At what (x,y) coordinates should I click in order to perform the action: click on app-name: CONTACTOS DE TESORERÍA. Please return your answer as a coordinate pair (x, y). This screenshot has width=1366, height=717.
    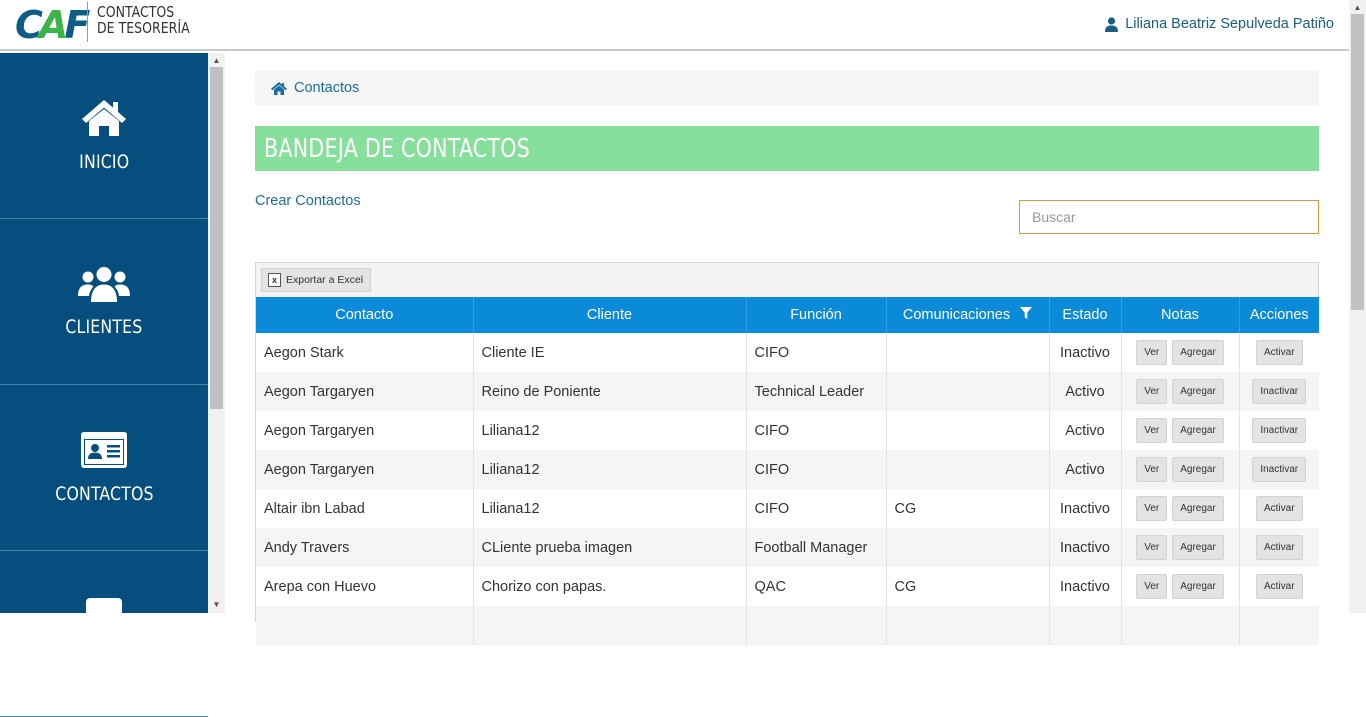
    Looking at the image, I should click on (143, 20).